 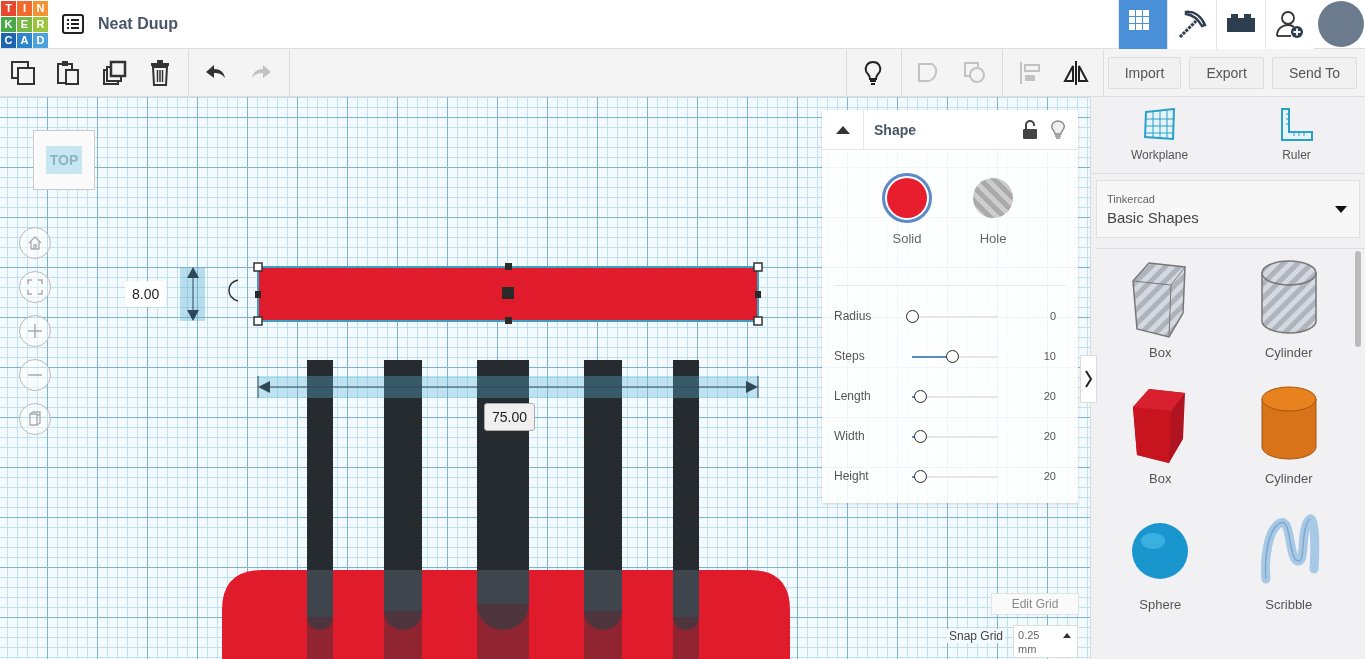 What do you see at coordinates (993, 229) in the screenshot?
I see `mode-option: Hole` at bounding box center [993, 229].